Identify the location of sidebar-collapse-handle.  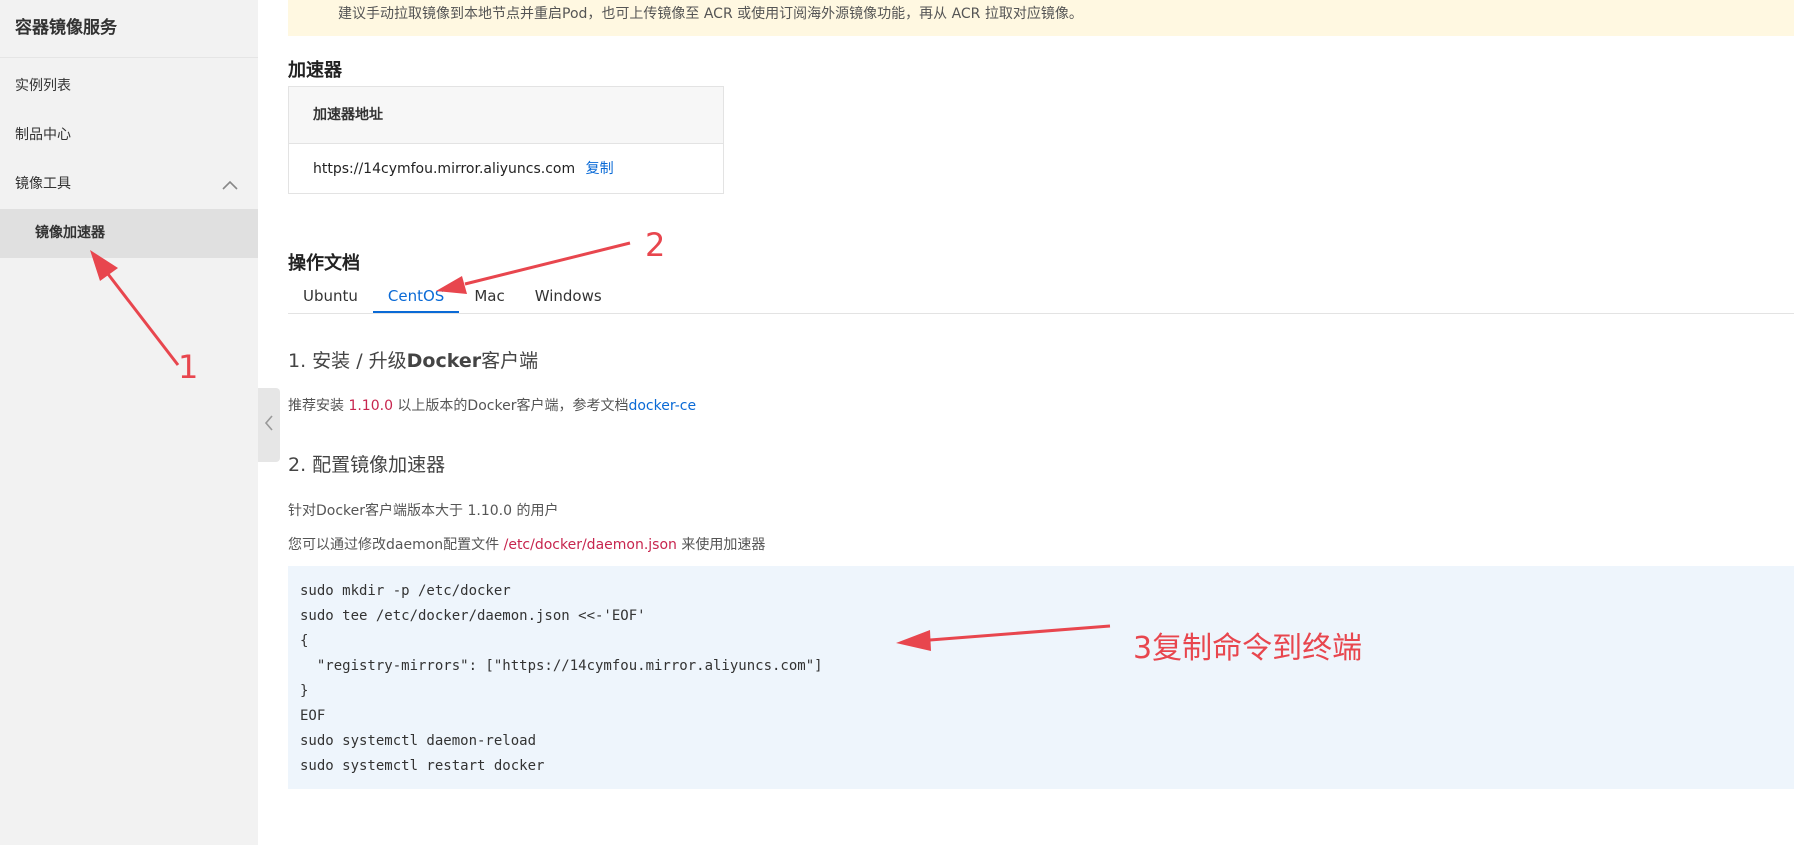
(269, 425).